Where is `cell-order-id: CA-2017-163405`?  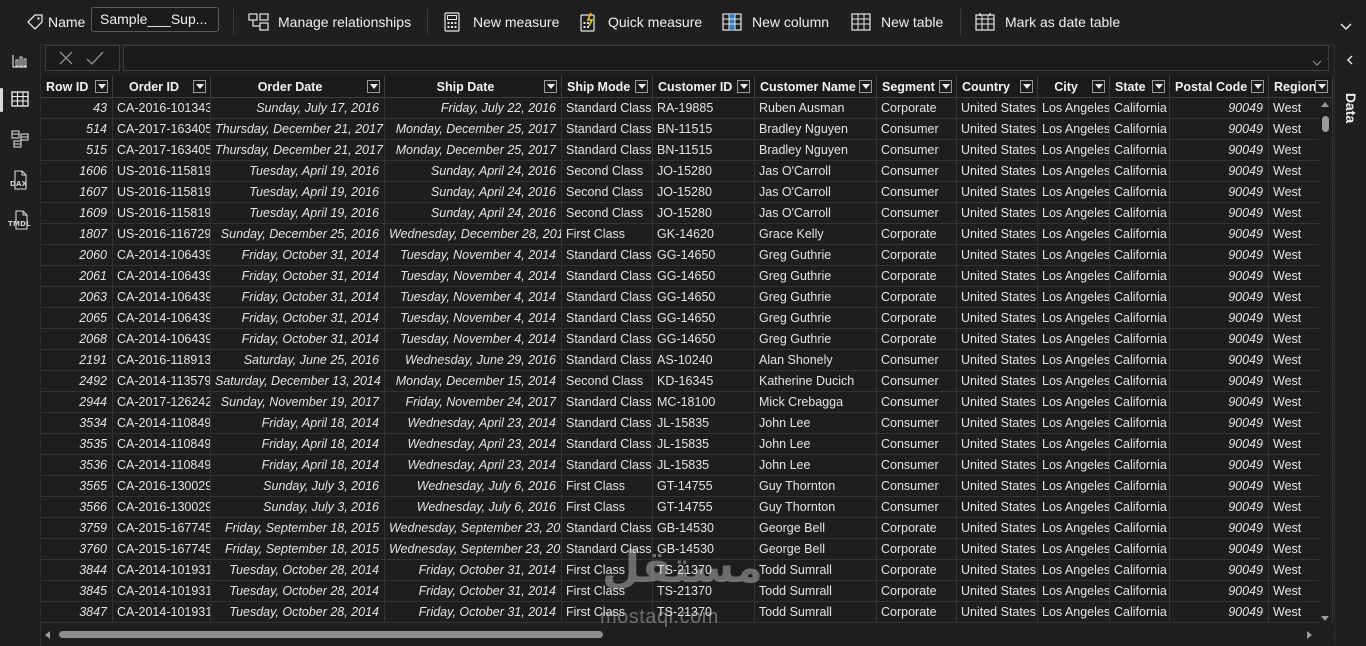
cell-order-id: CA-2017-163405 is located at coordinates (162, 129).